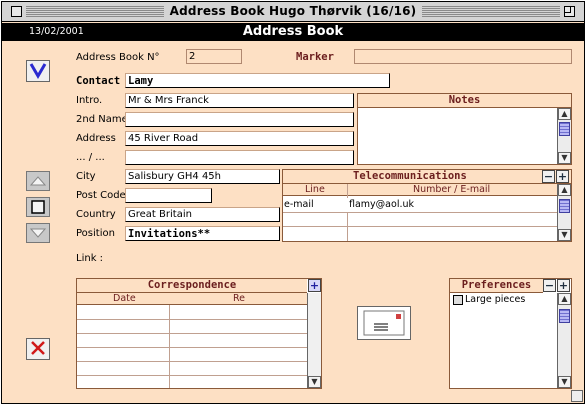 Image resolution: width=586 pixels, height=405 pixels. I want to click on country-field: Great Britain, so click(202, 214).